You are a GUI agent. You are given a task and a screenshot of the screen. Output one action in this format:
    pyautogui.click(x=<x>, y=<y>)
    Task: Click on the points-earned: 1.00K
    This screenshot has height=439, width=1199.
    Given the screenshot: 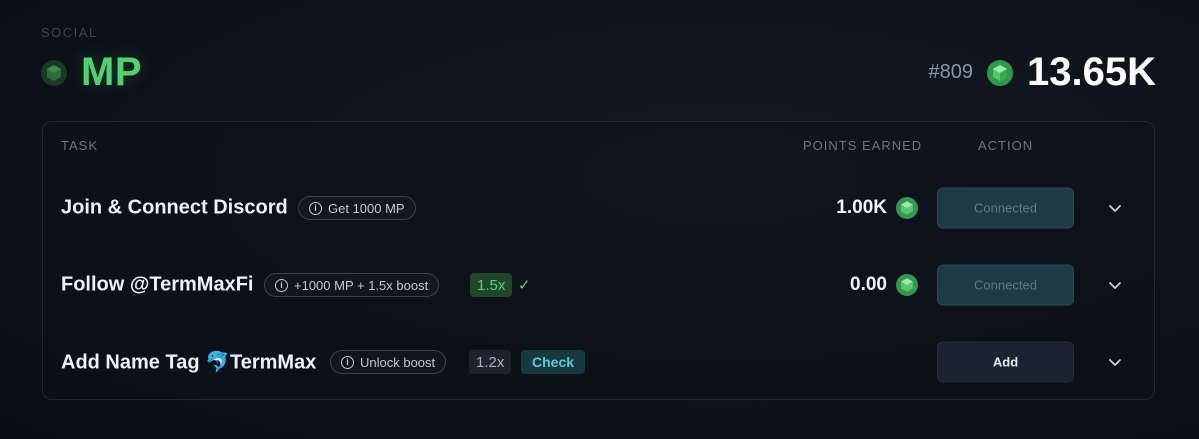 What is the action you would take?
    pyautogui.click(x=877, y=208)
    